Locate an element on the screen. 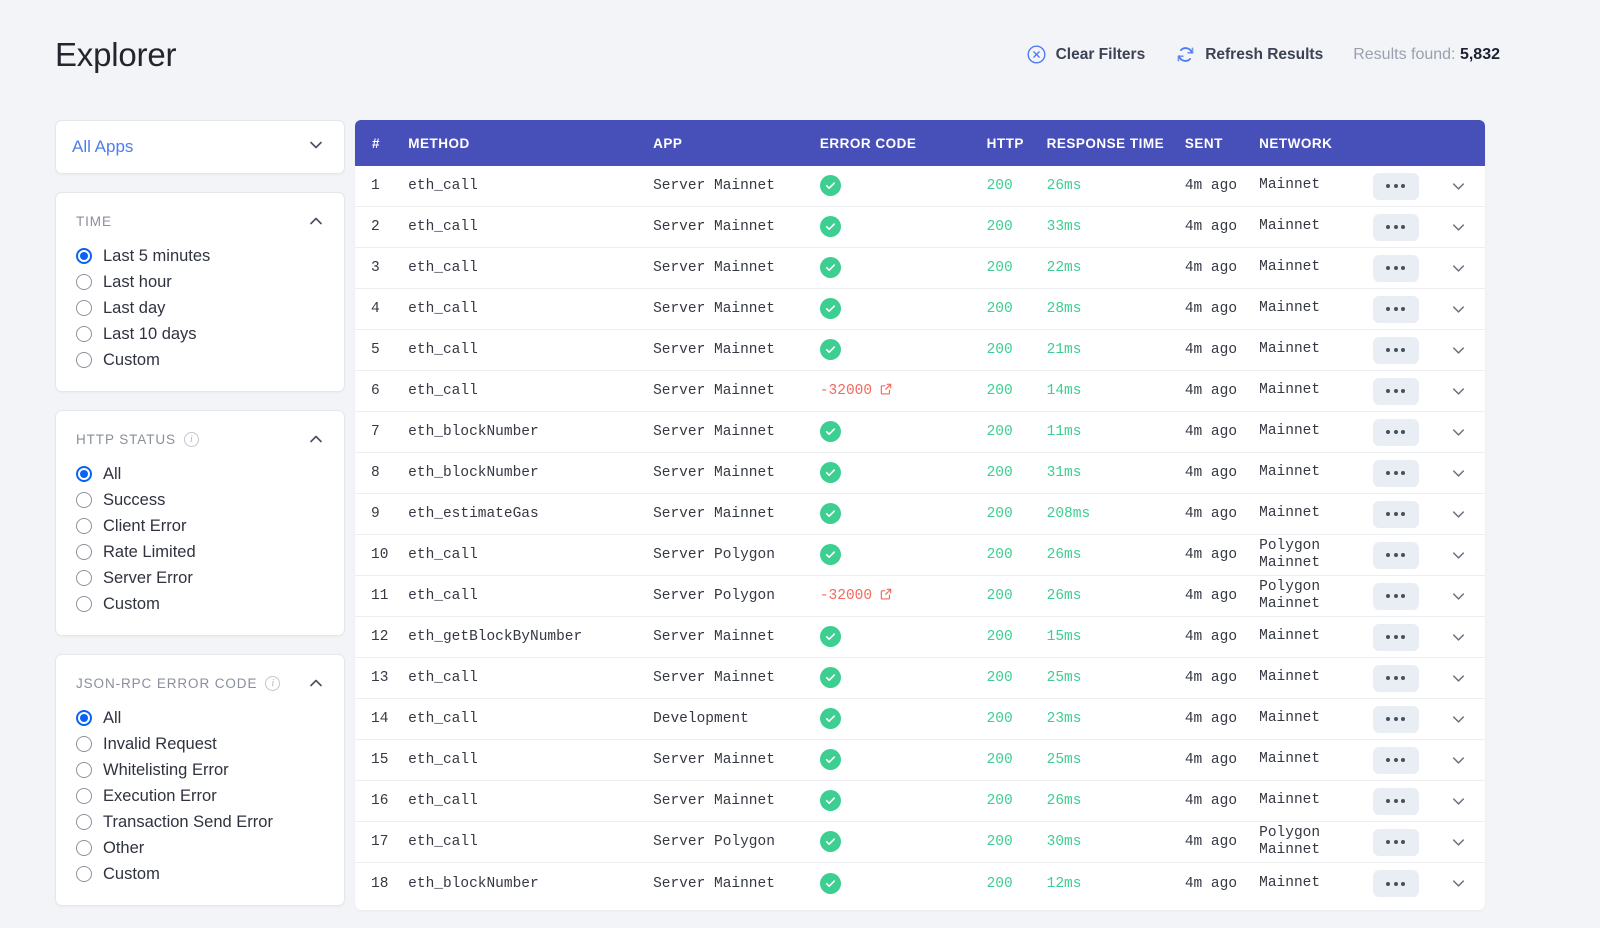 Image resolution: width=1600 pixels, height=928 pixels. filter-option: Other is located at coordinates (201, 848).